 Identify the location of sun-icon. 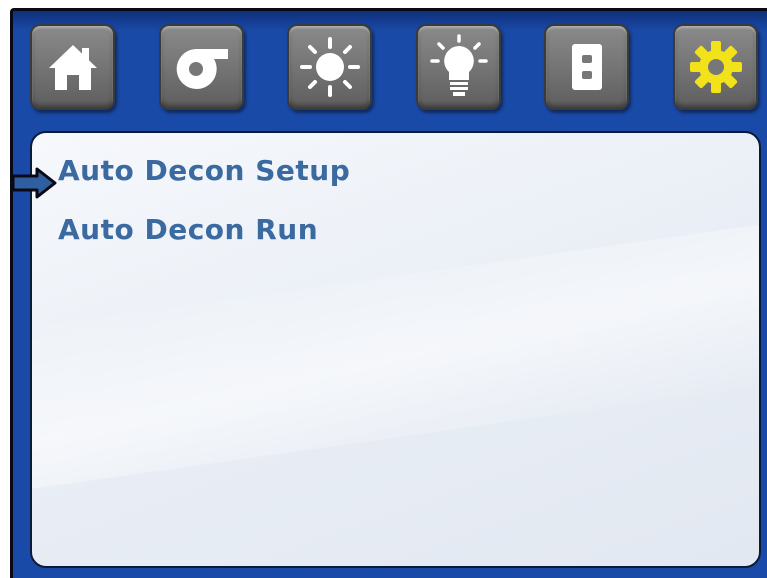
(329, 67).